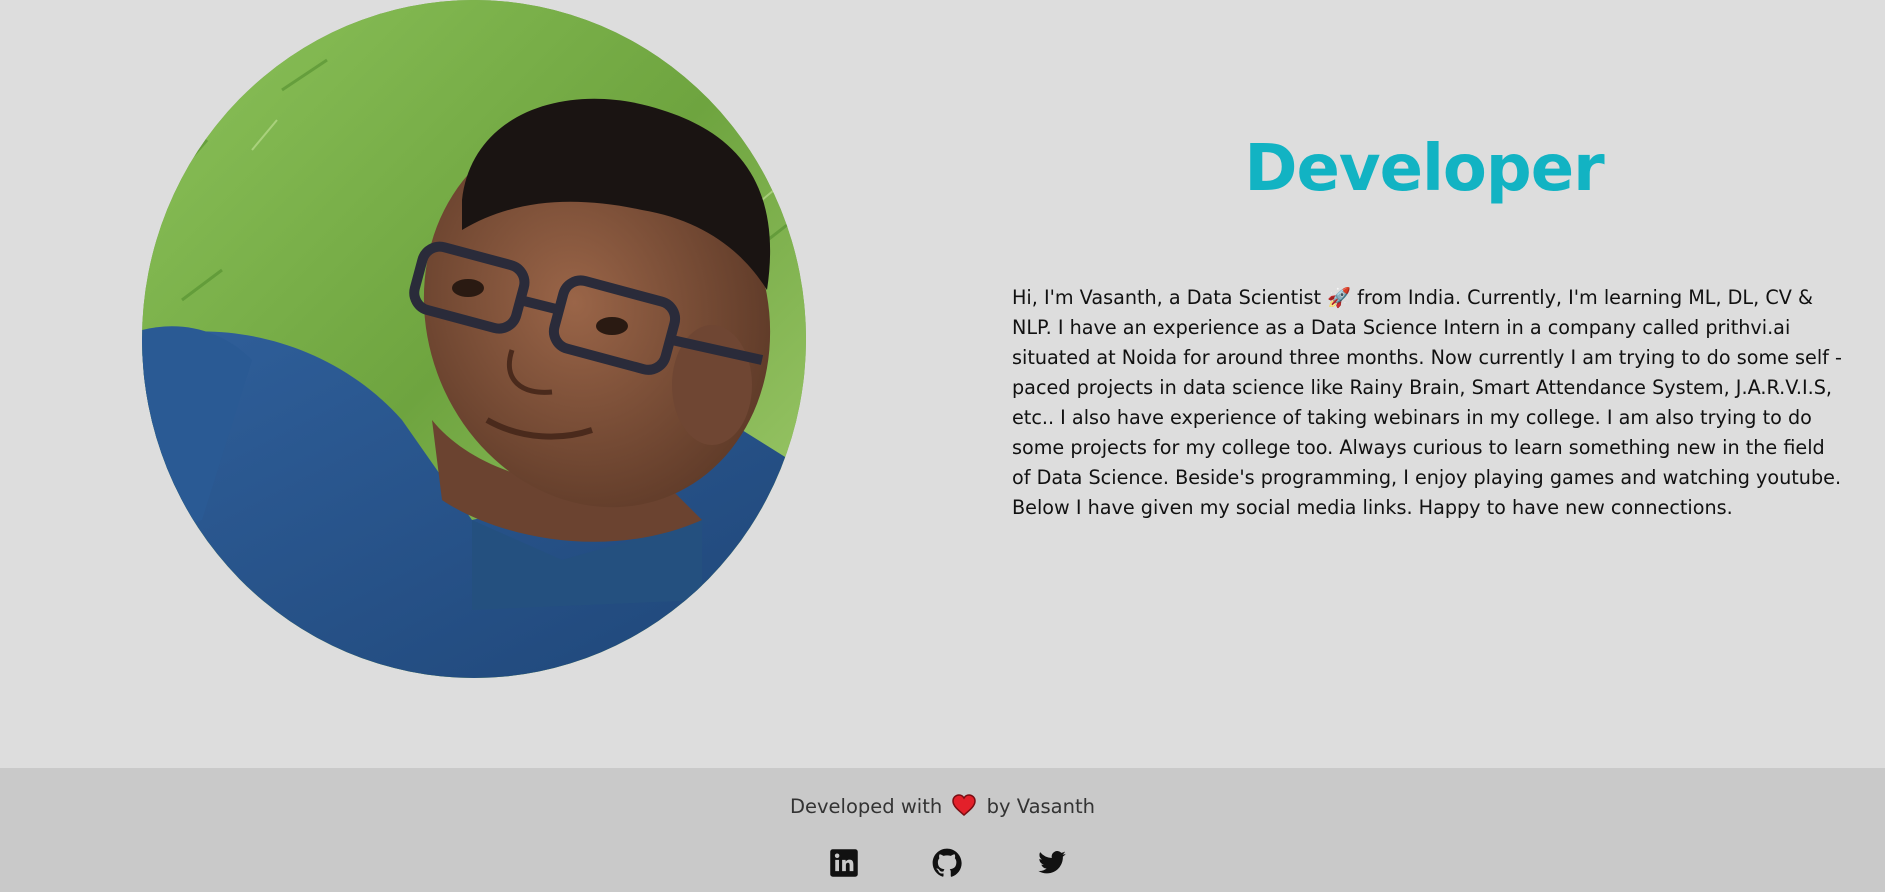 The height and width of the screenshot is (892, 1885). What do you see at coordinates (866, 806) in the screenshot?
I see `credit-prefix: Developed with` at bounding box center [866, 806].